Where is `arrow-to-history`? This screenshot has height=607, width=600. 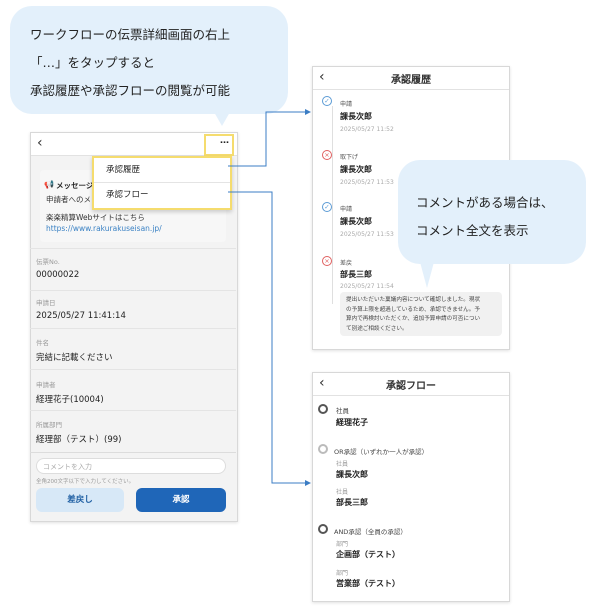 arrow-to-history is located at coordinates (269, 138).